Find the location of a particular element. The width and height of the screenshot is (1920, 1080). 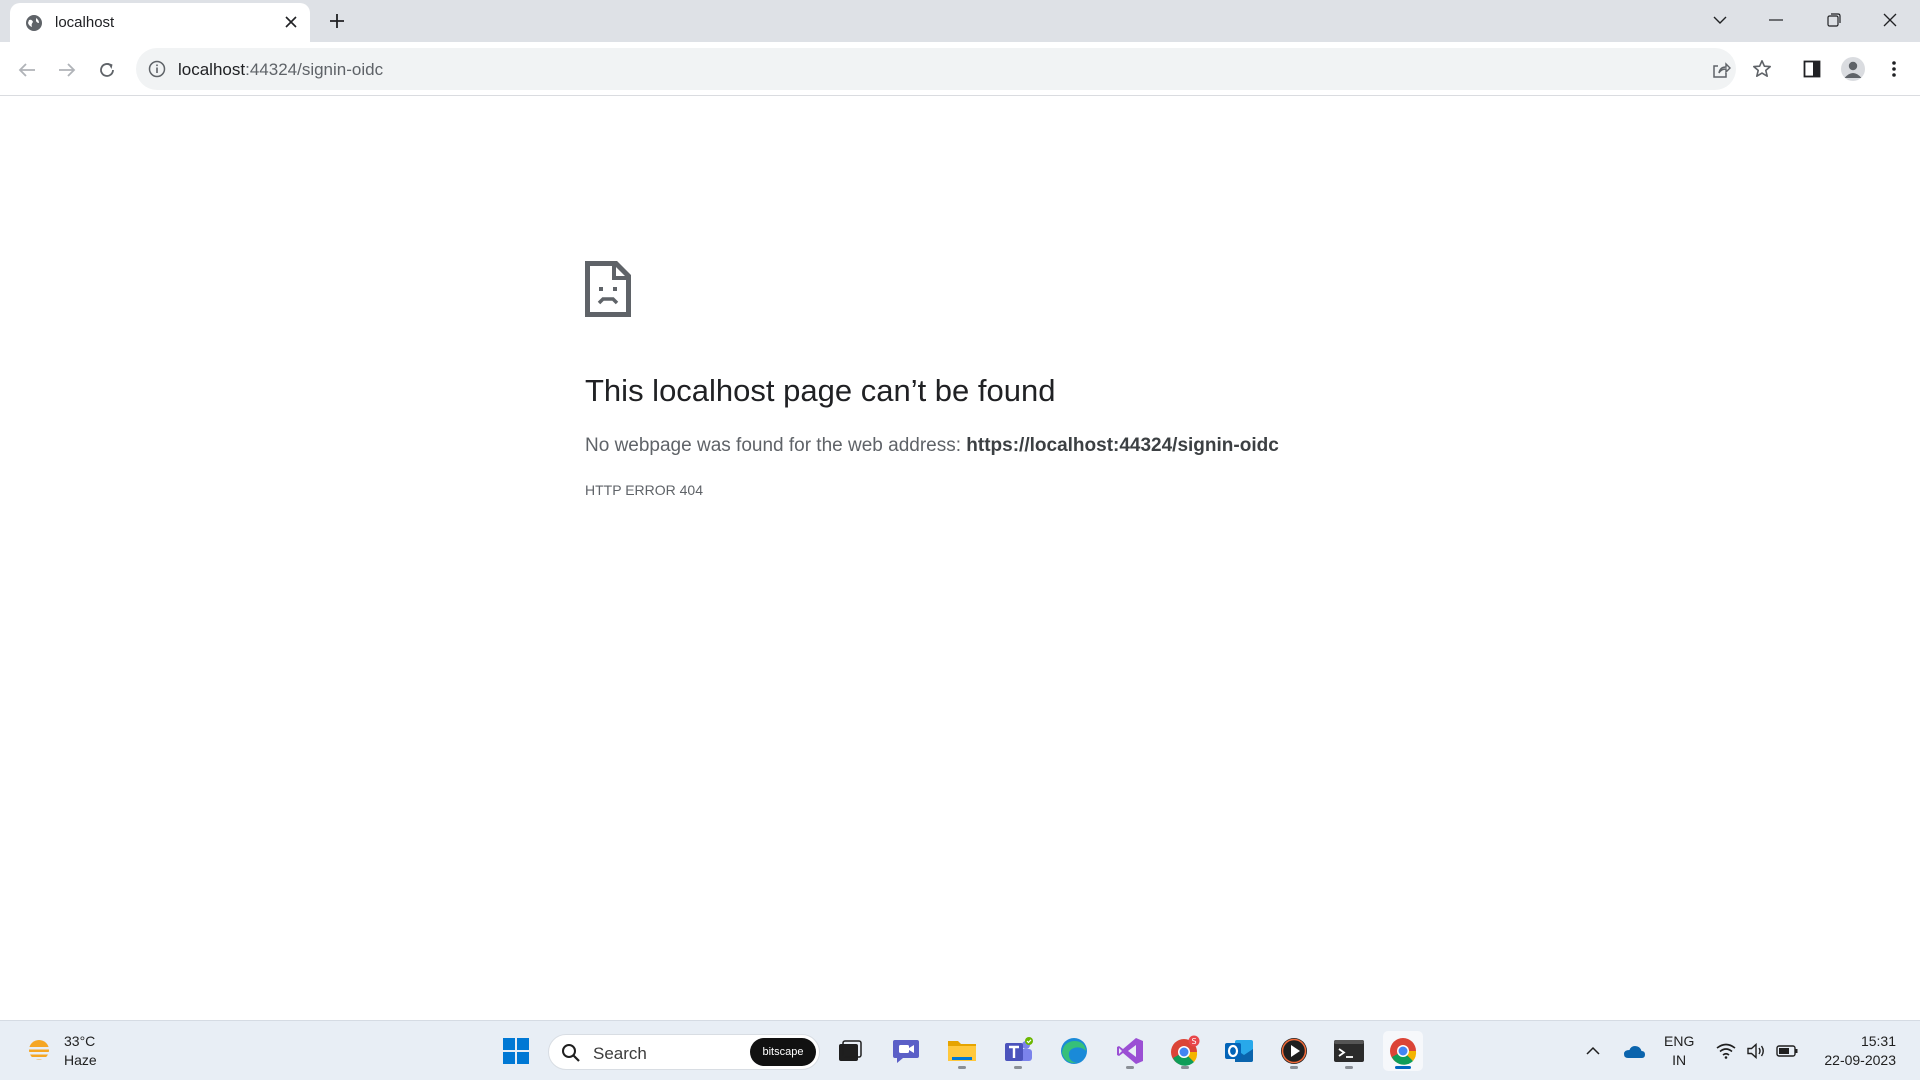

error-heading: This localhost page can’t be found is located at coordinates (820, 390).